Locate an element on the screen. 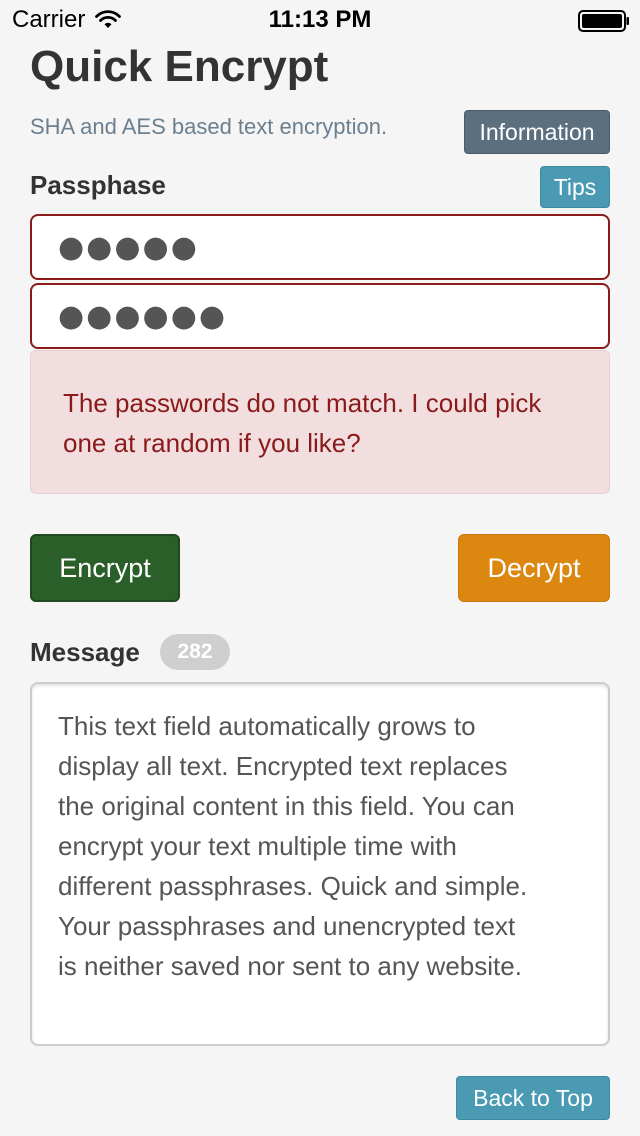  tips-button: Tips is located at coordinates (575, 187).